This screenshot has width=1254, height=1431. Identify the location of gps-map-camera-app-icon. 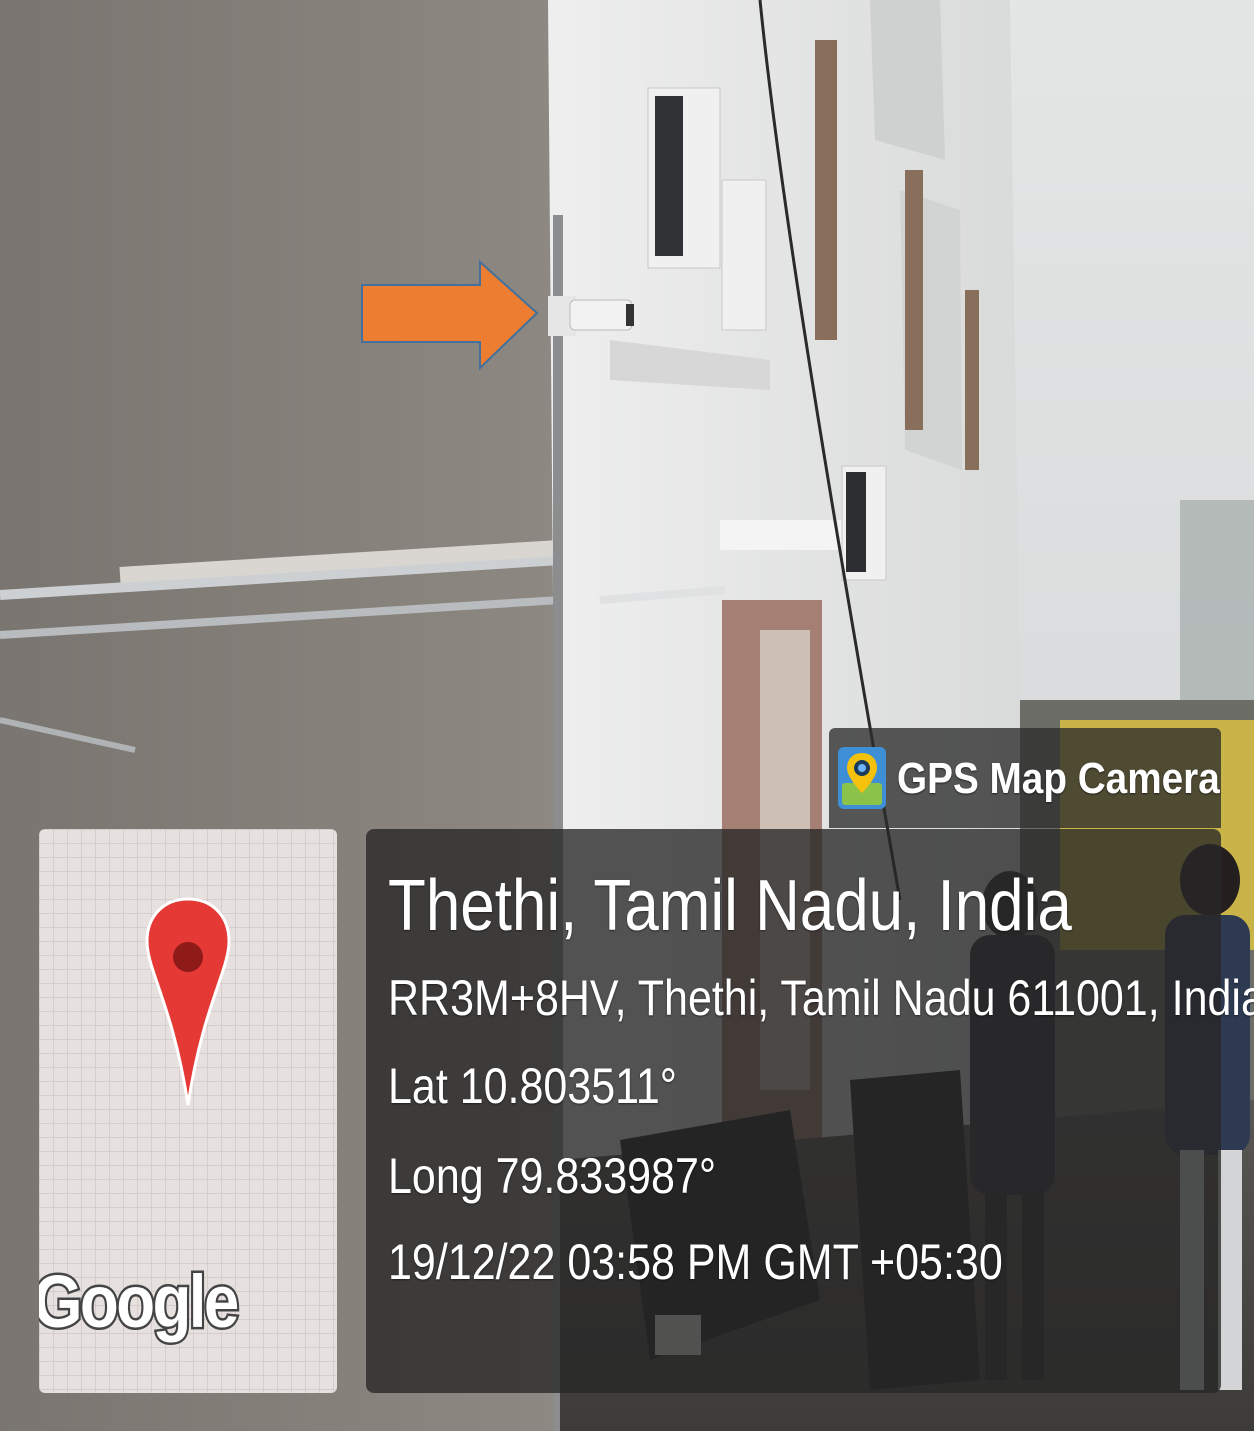
(862, 778).